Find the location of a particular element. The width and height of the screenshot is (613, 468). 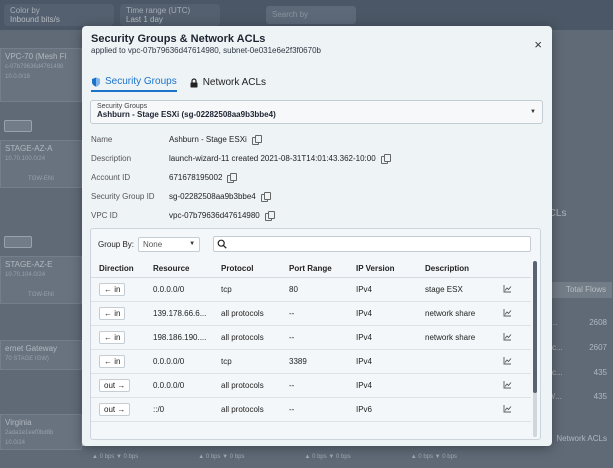

group-by-control: Group By: None ▼ is located at coordinates (149, 244).